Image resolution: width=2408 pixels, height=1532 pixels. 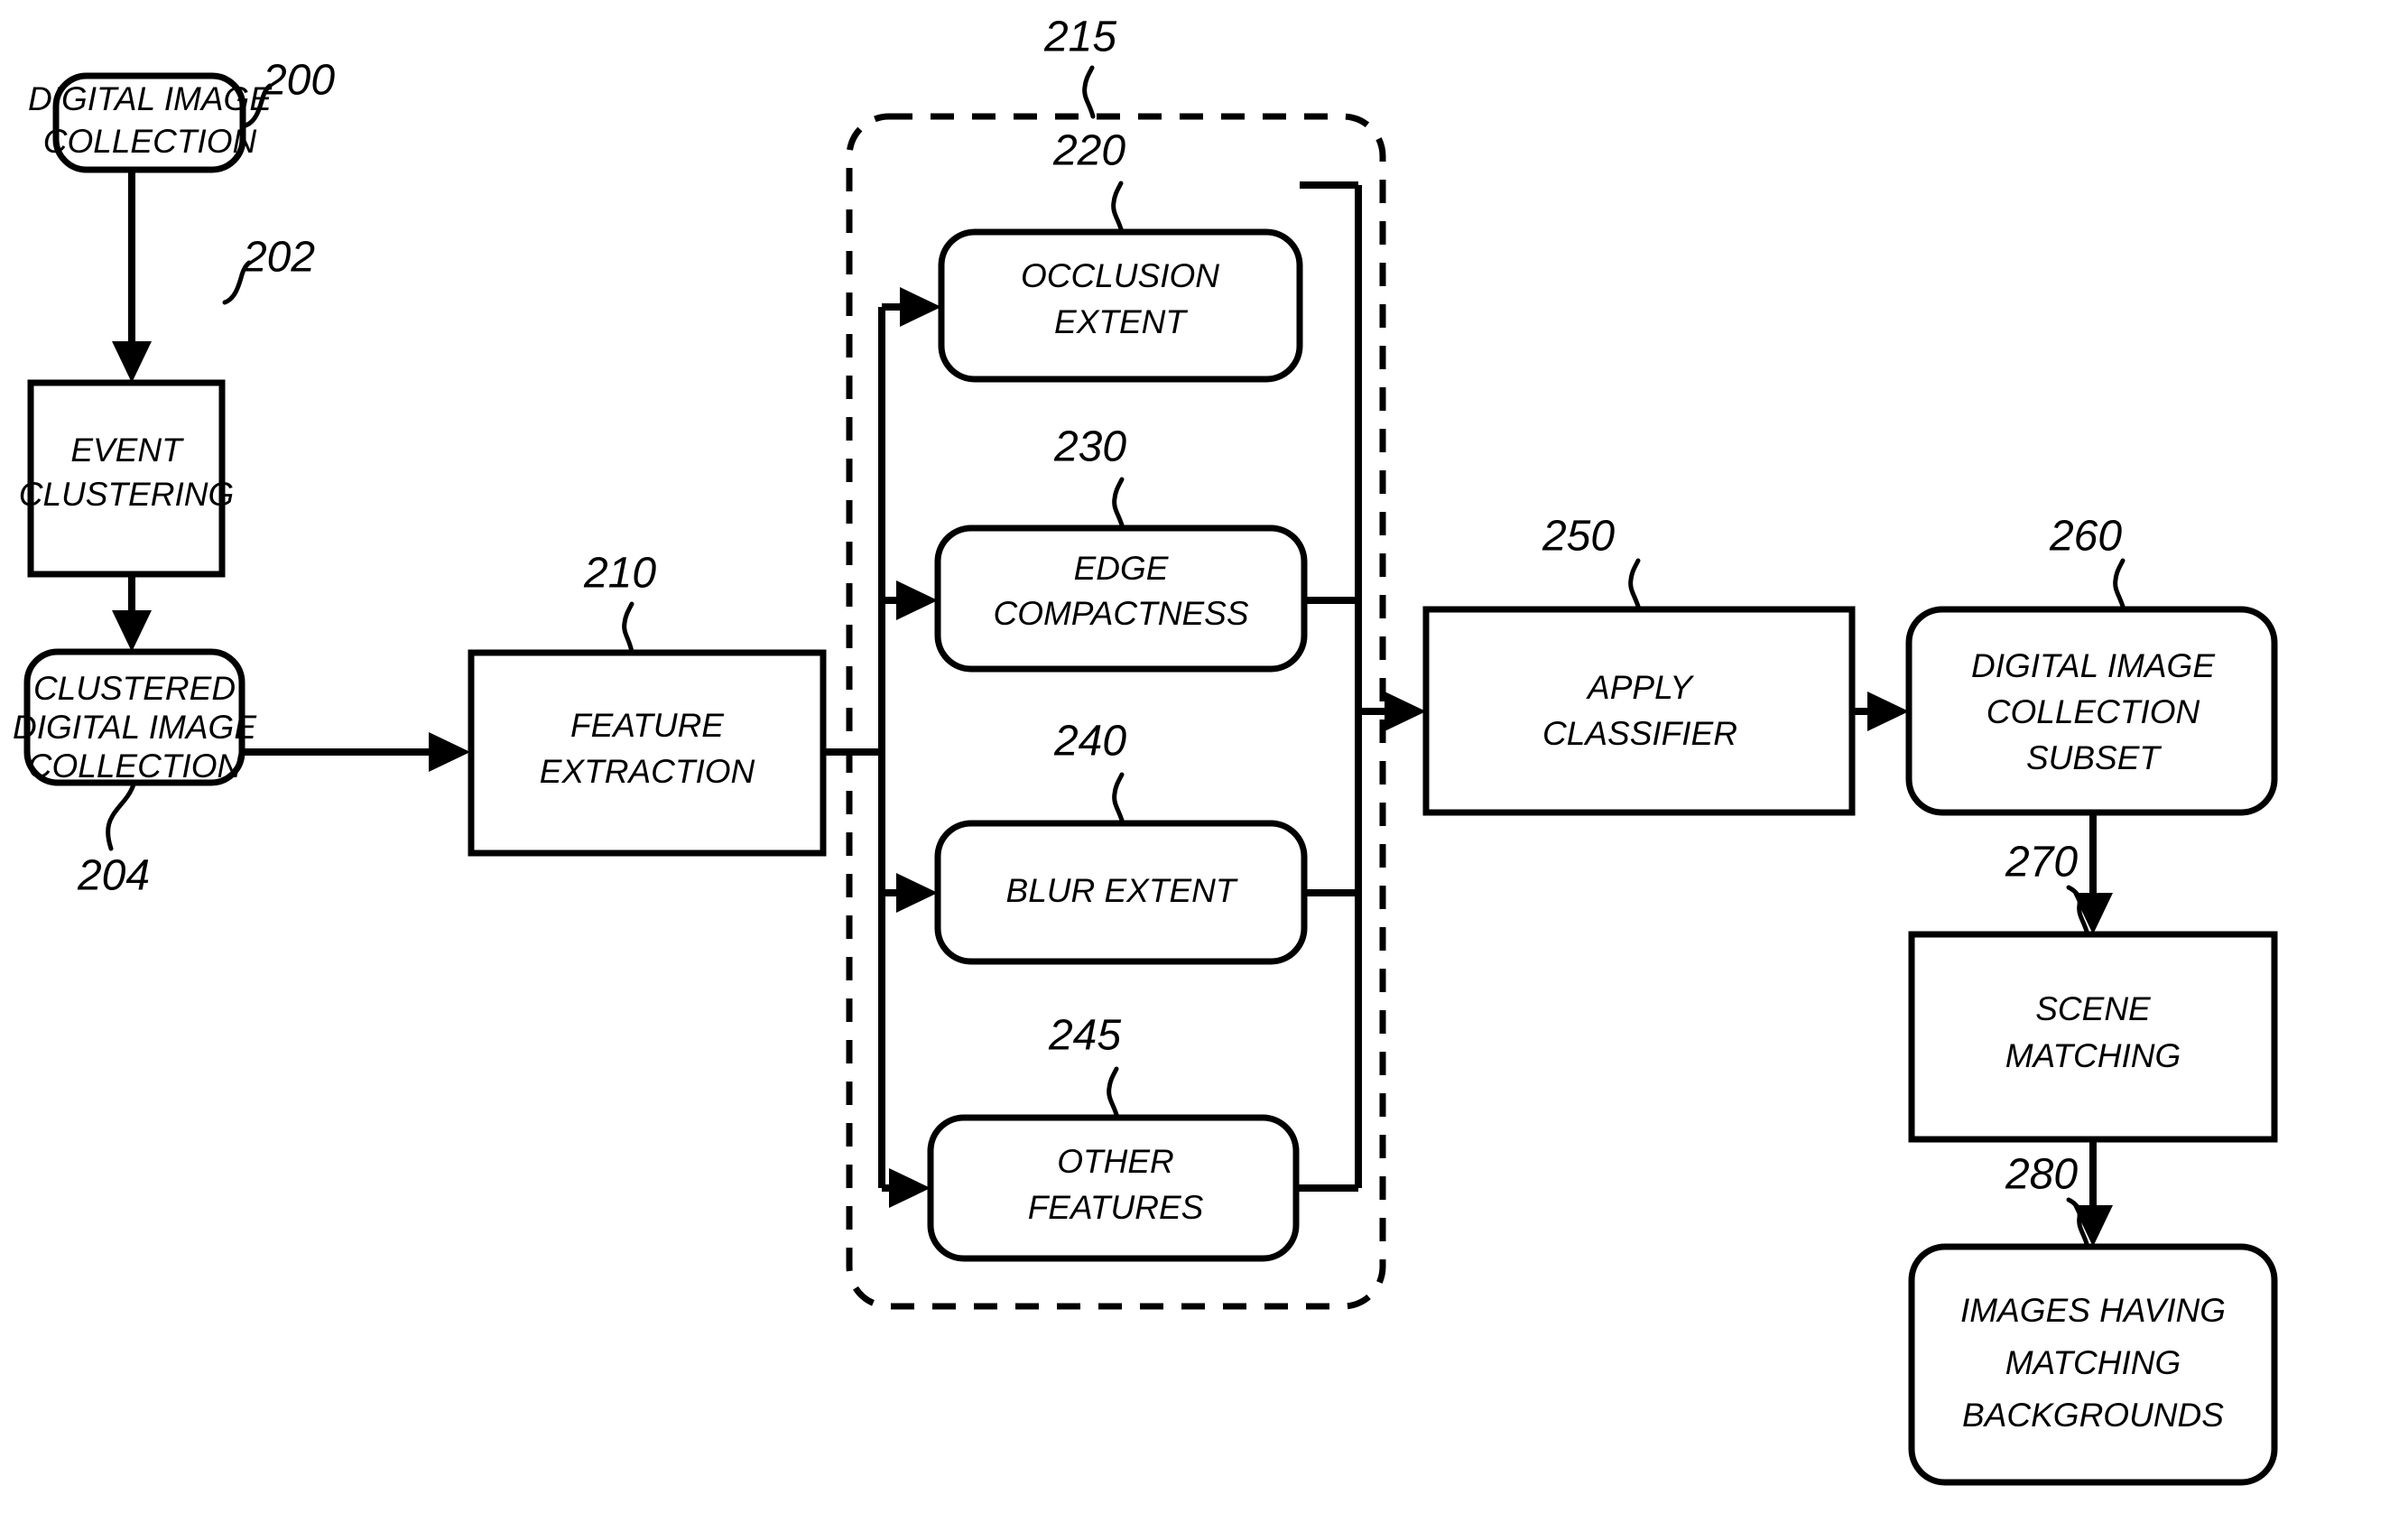 I want to click on node-digital-image-collection: DIGITAL IMAGE COLLECTION, so click(x=151, y=122).